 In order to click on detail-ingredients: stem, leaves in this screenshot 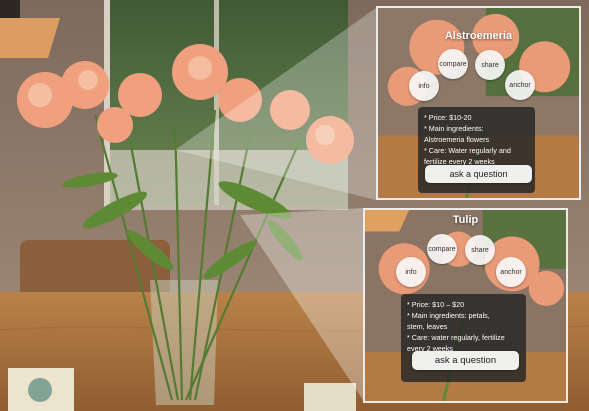, I will do `click(427, 326)`.